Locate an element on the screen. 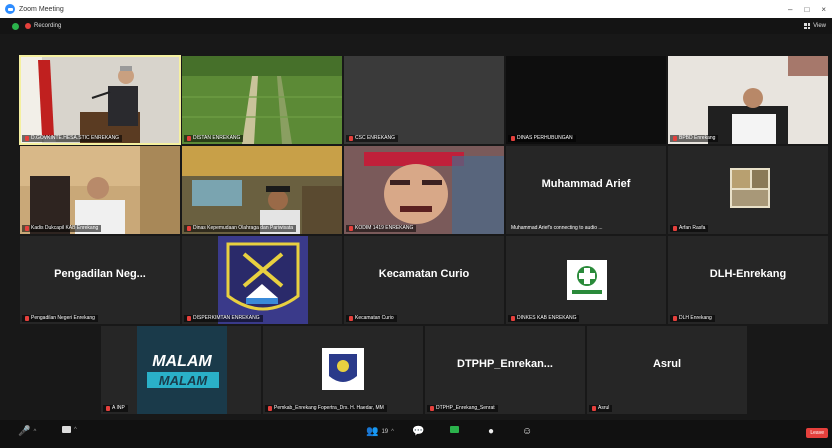 The height and width of the screenshot is (448, 832). participant-name-text: A INP is located at coordinates (118, 408).